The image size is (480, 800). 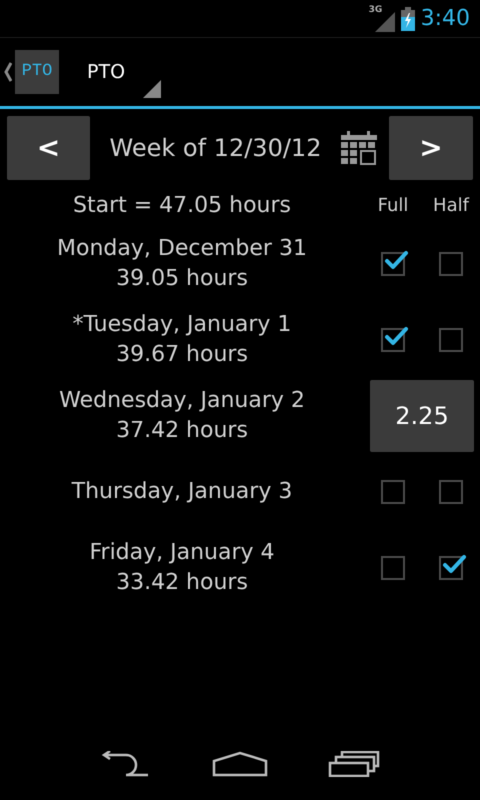 What do you see at coordinates (384, 22) in the screenshot?
I see `signal-icon` at bounding box center [384, 22].